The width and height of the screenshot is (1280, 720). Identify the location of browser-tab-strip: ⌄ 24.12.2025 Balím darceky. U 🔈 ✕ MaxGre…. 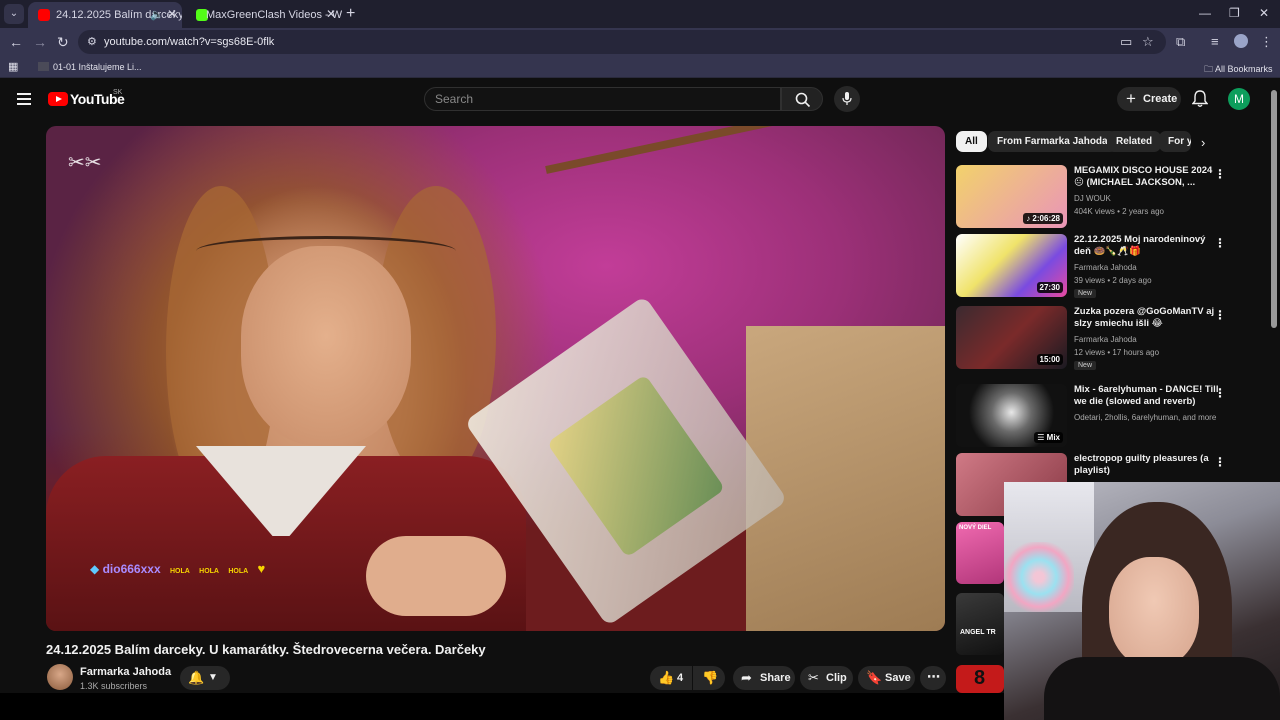
(640, 14).